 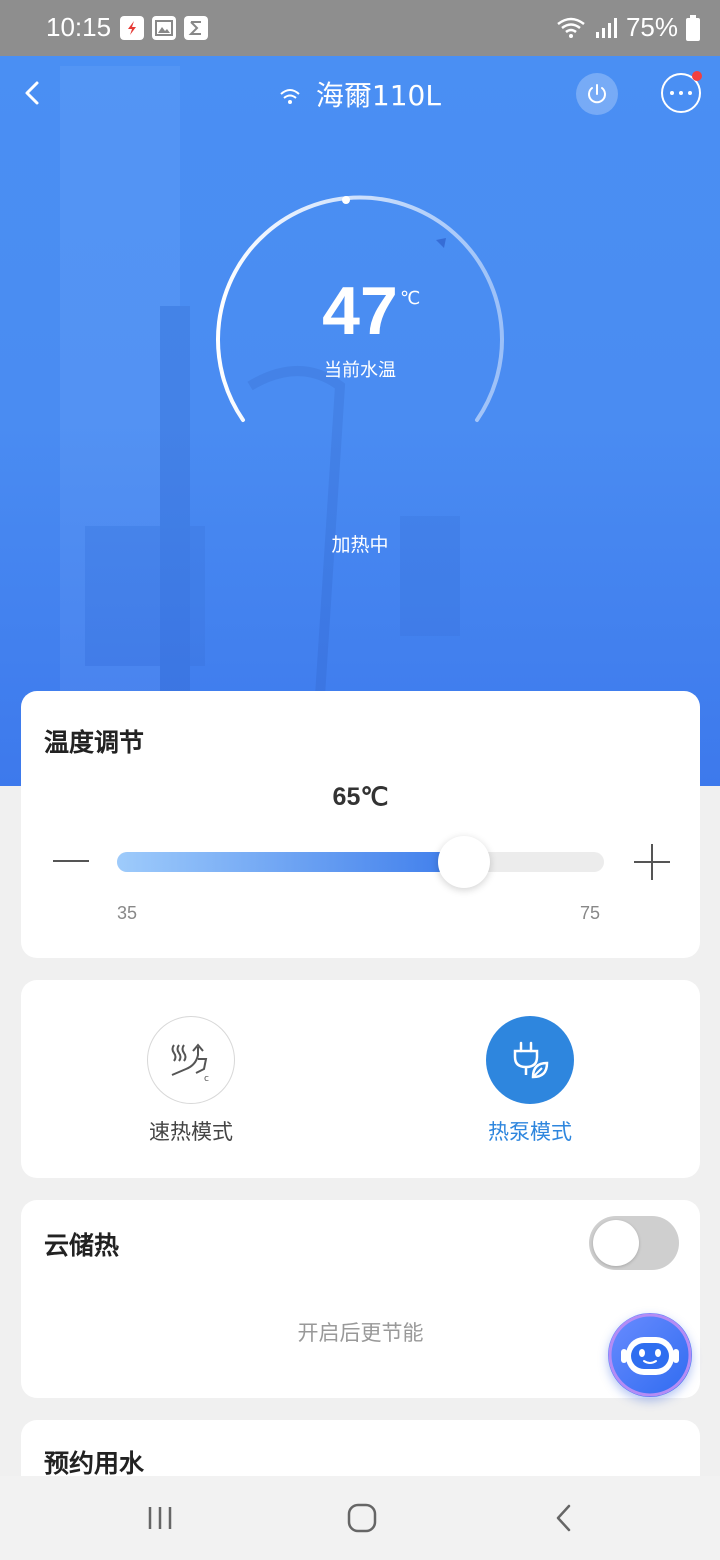 I want to click on heating-status: 加热中, so click(x=360, y=545).